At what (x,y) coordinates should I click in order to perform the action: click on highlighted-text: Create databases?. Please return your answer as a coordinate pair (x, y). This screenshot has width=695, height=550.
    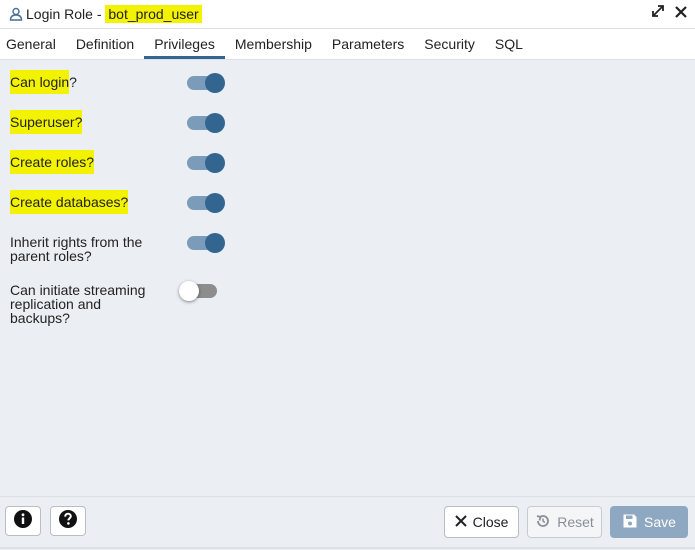
    Looking at the image, I should click on (69, 202).